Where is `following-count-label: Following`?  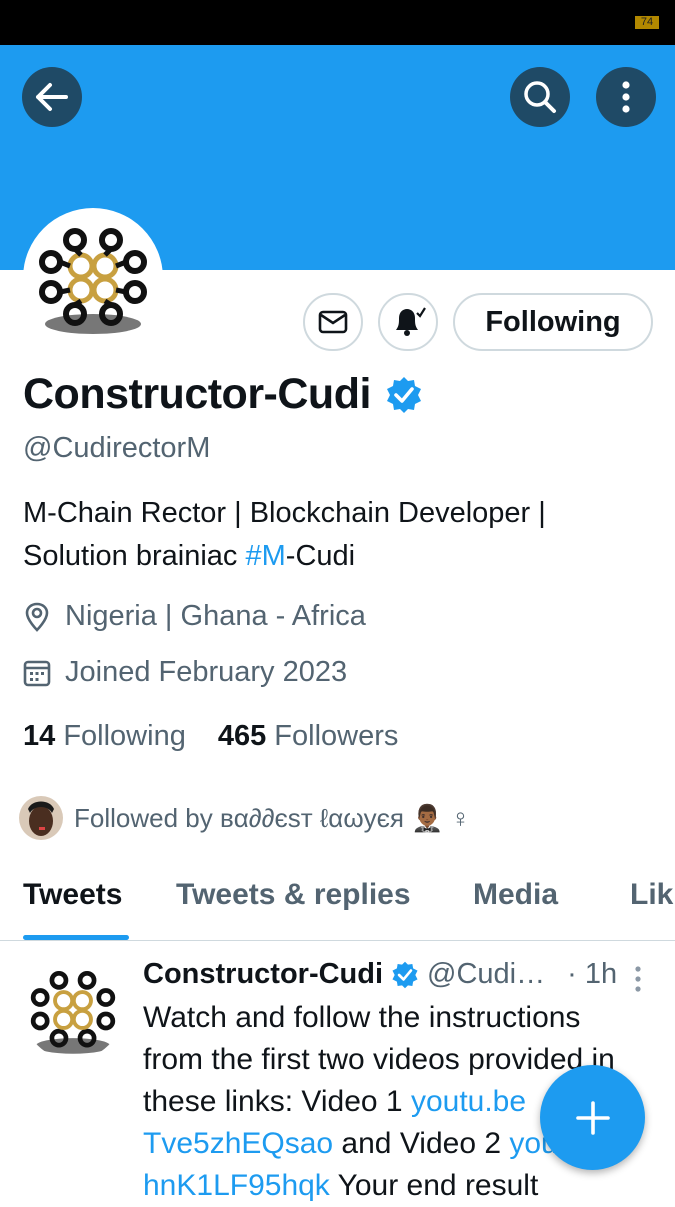 following-count-label: Following is located at coordinates (124, 736).